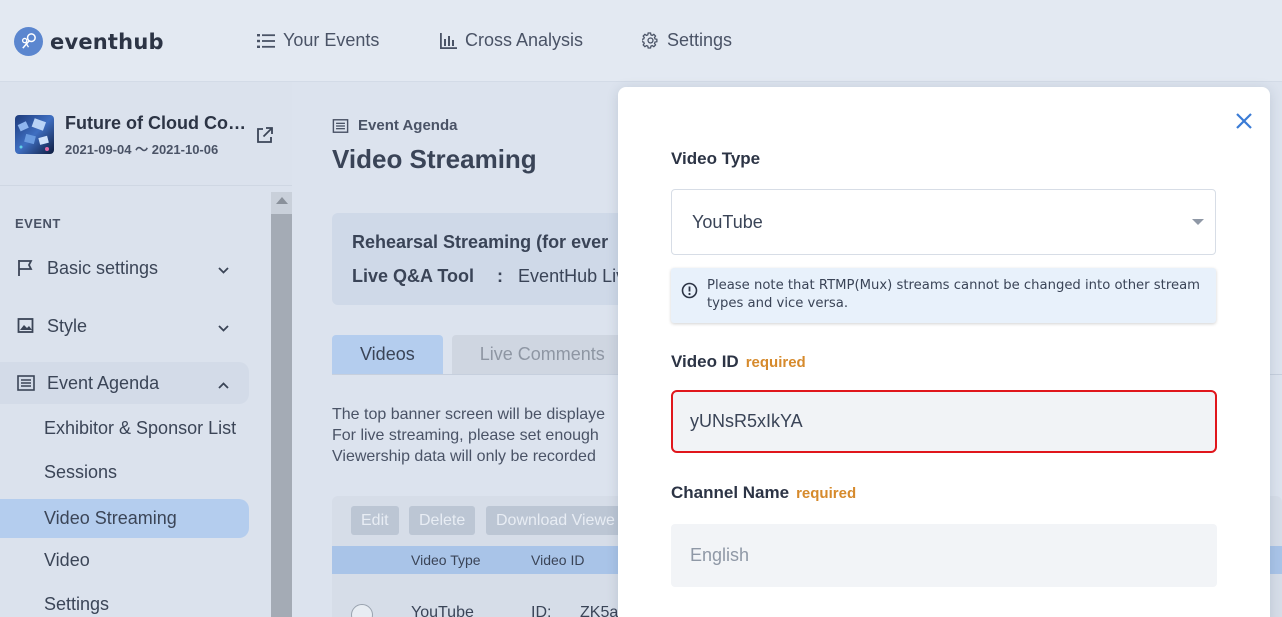  I want to click on caret-down-icon, so click(1198, 222).